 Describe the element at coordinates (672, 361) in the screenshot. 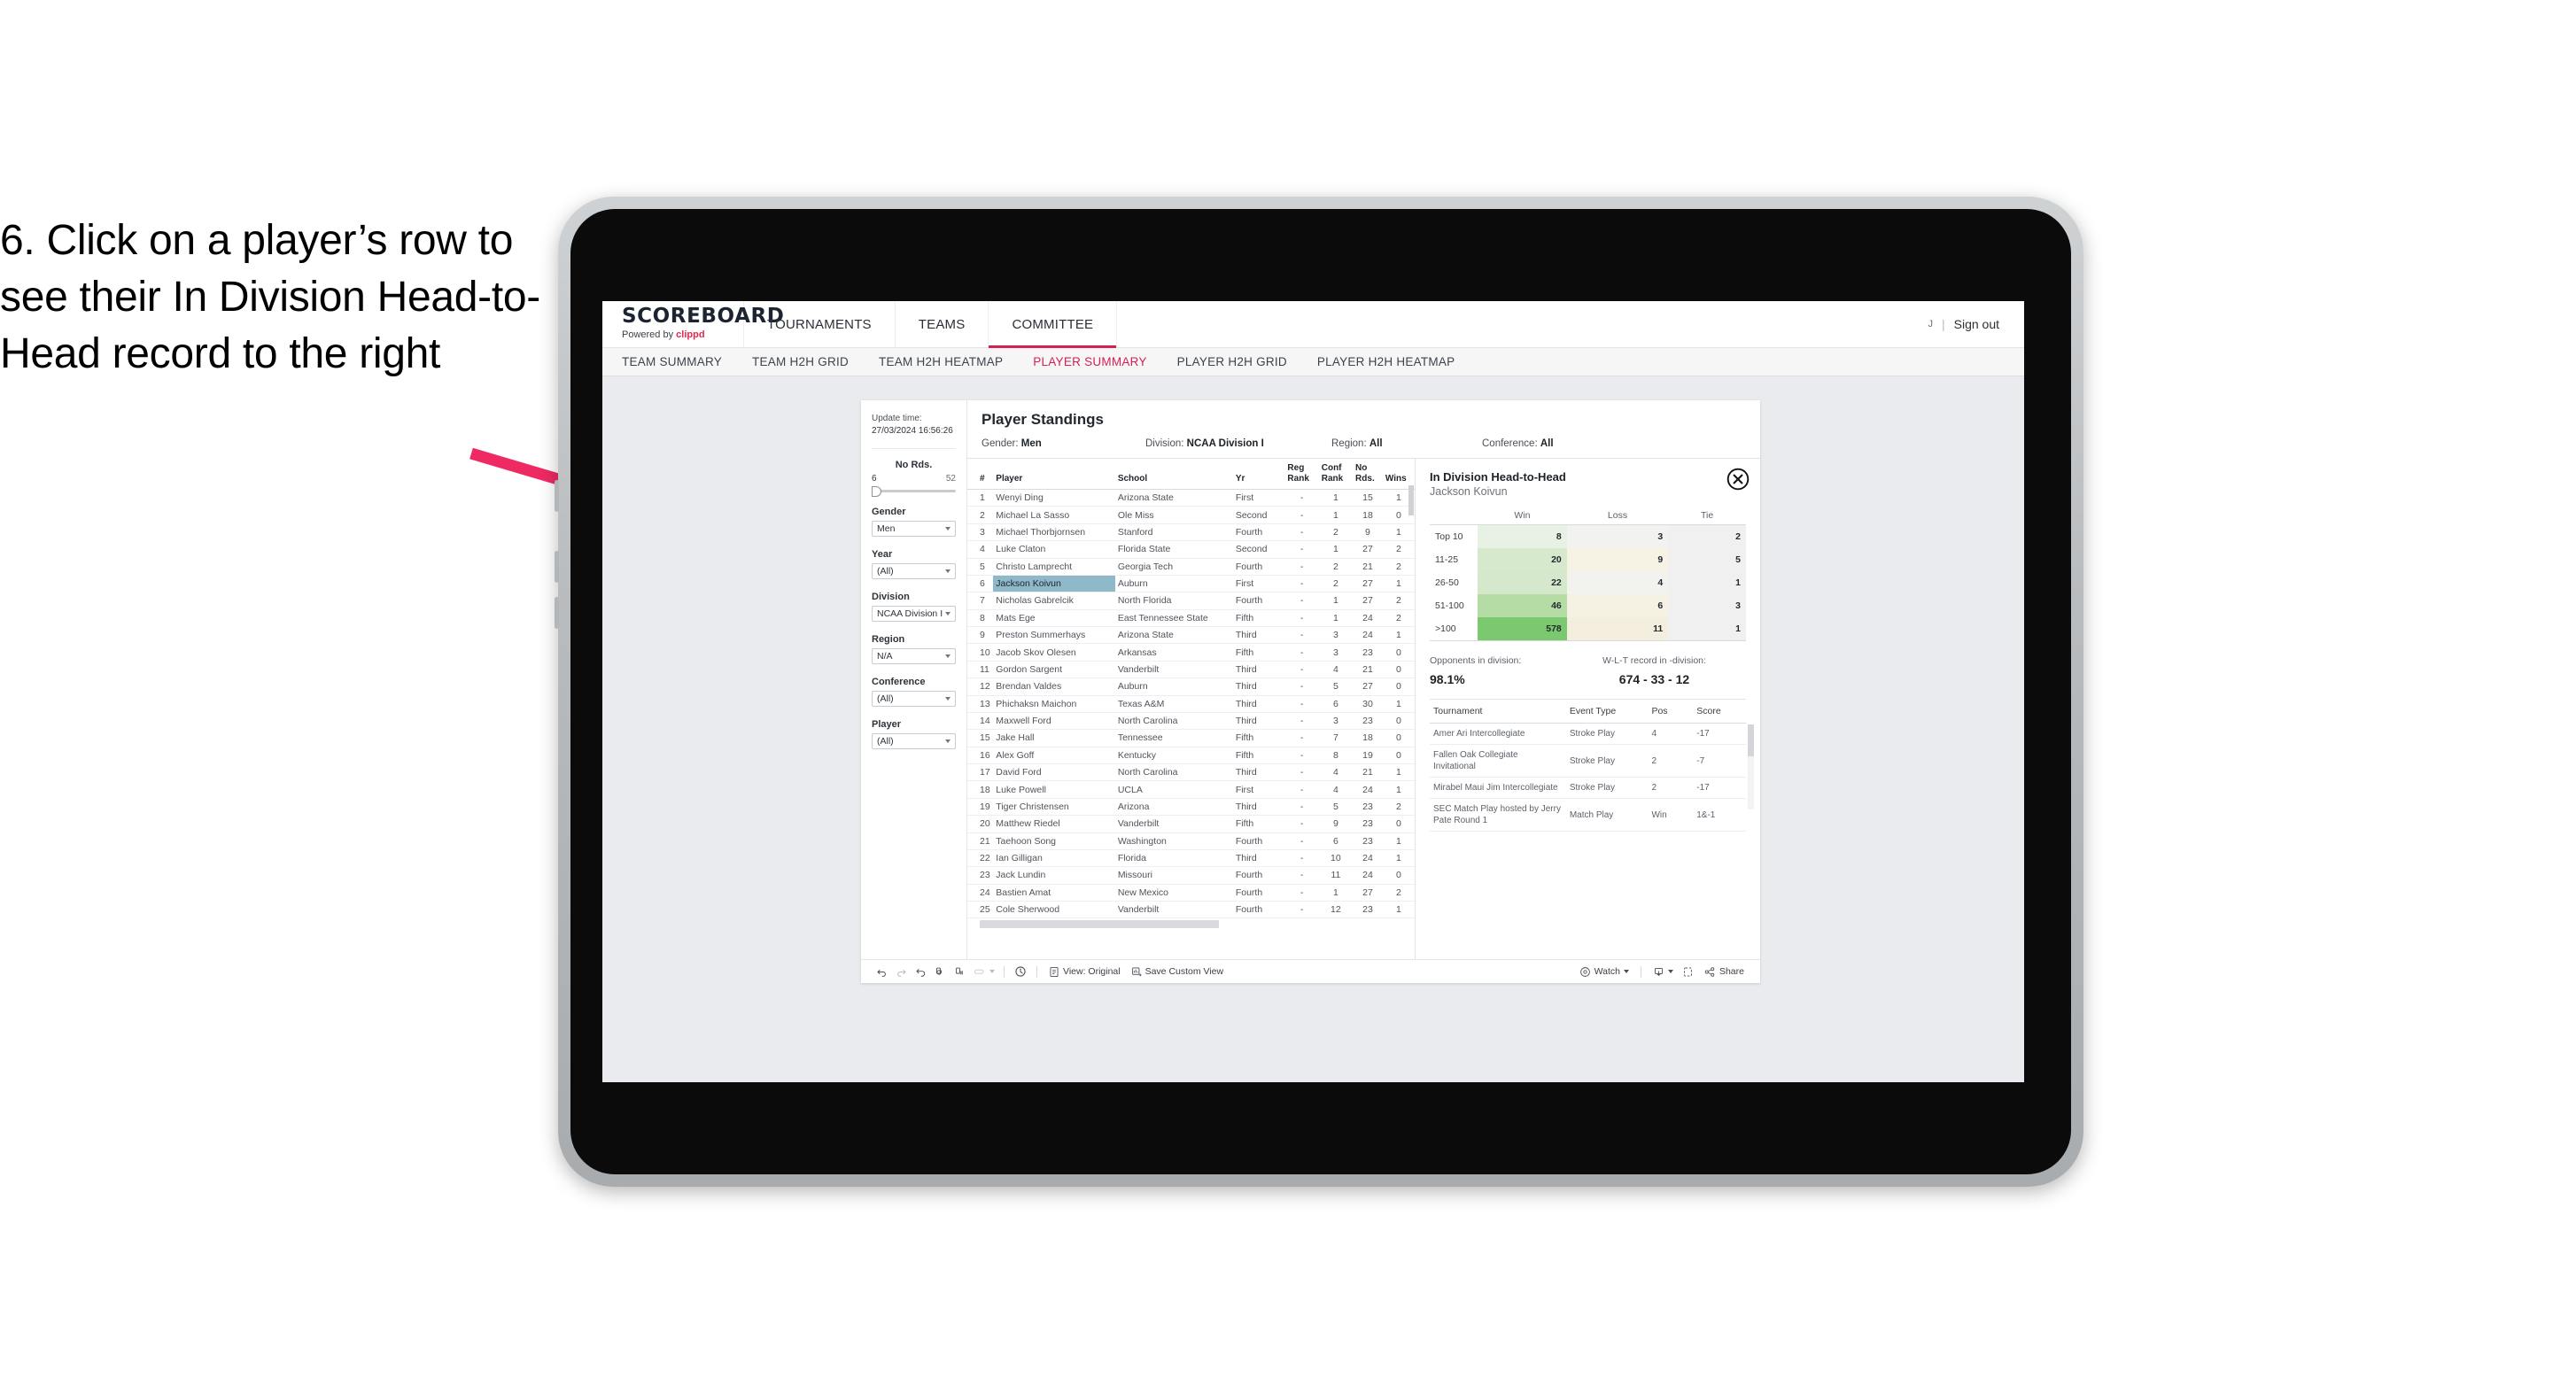

I see `tab-team-summary: TEAM SUMMARY` at that location.